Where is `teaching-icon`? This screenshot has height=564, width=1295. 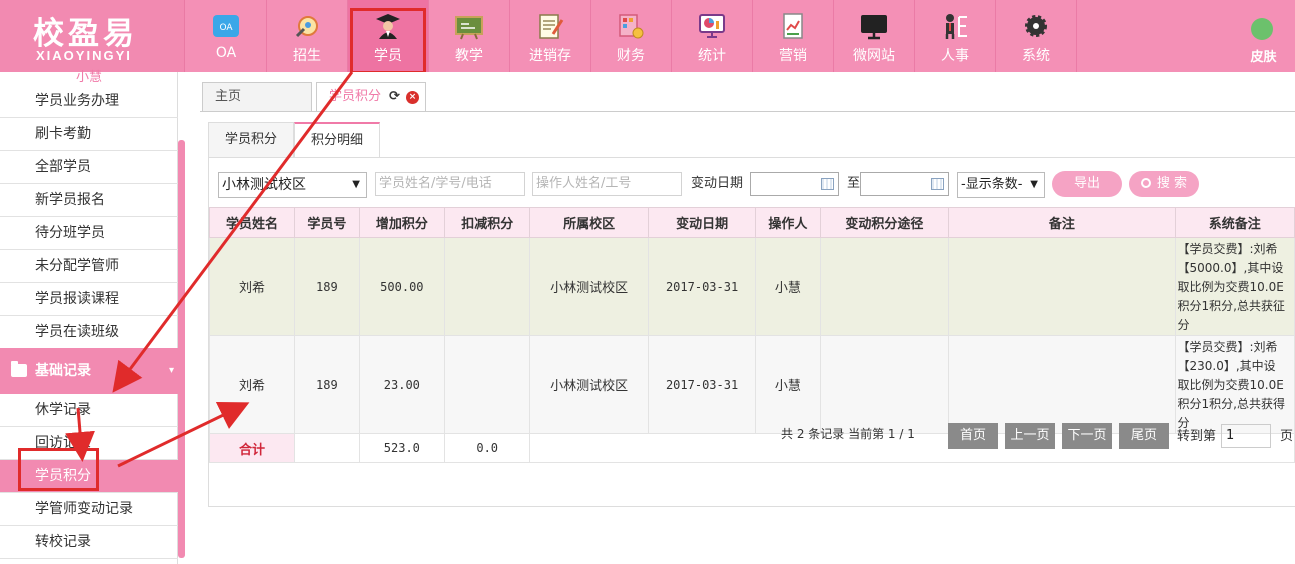
teaching-icon is located at coordinates (469, 28).